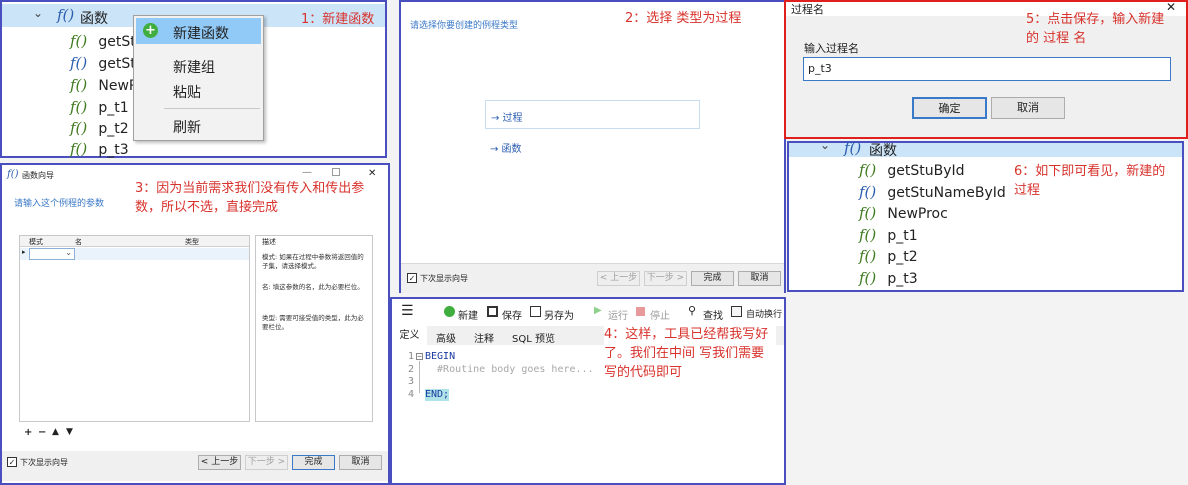 This screenshot has height=485, width=1188. What do you see at coordinates (1090, 181) in the screenshot?
I see `step-6-annotation: 6：如下即可看见，新建的 过程` at bounding box center [1090, 181].